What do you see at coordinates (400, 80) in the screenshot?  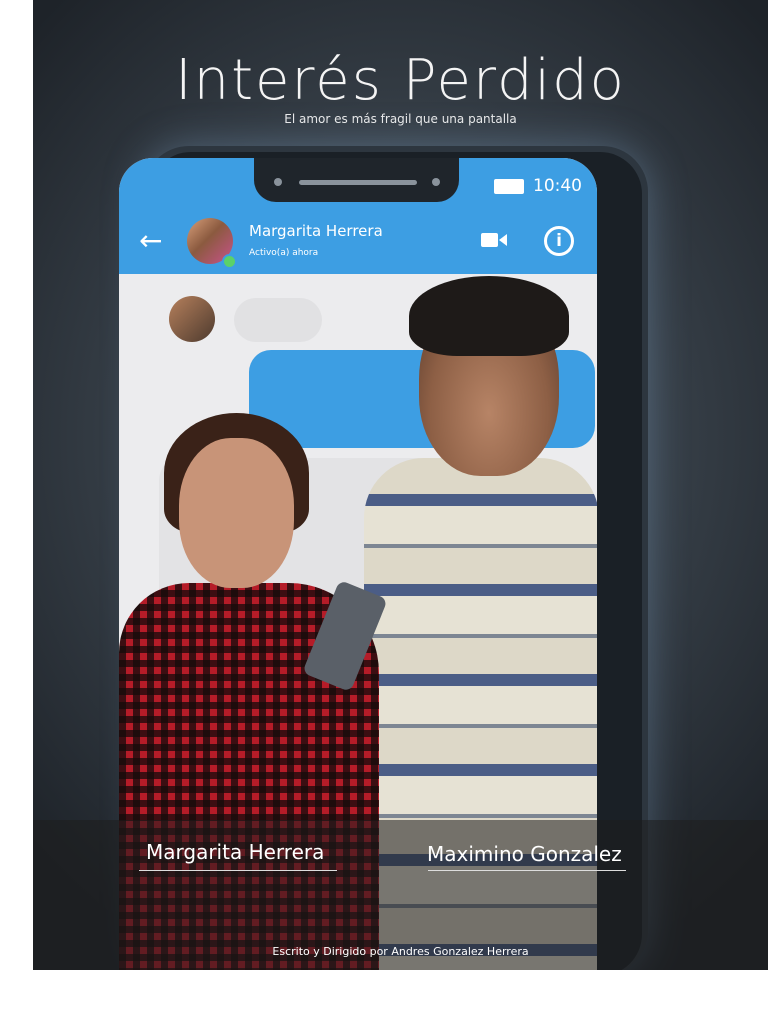 I see `poster-title: Interés Perdido` at bounding box center [400, 80].